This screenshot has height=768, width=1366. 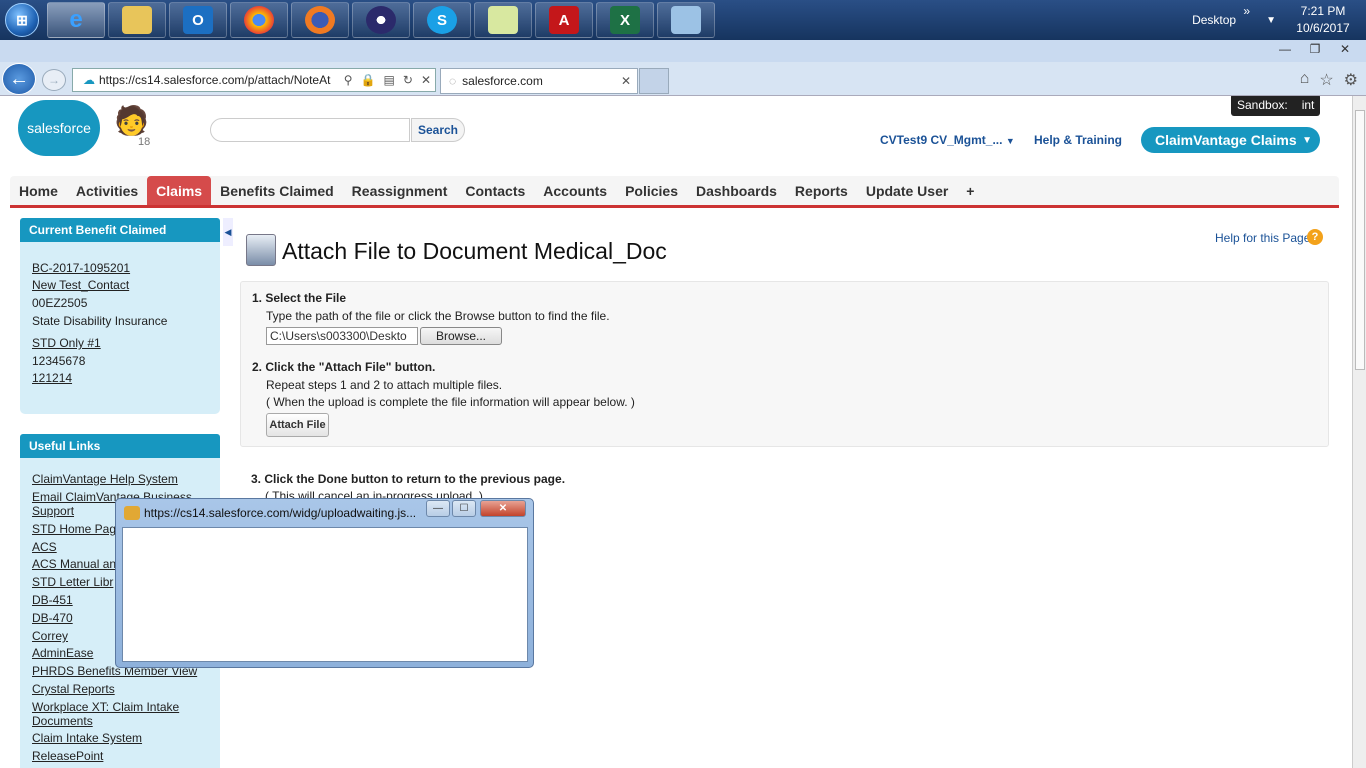 What do you see at coordinates (342, 336) in the screenshot?
I see `file-path-input: C:\Users\s003300\Deskto` at bounding box center [342, 336].